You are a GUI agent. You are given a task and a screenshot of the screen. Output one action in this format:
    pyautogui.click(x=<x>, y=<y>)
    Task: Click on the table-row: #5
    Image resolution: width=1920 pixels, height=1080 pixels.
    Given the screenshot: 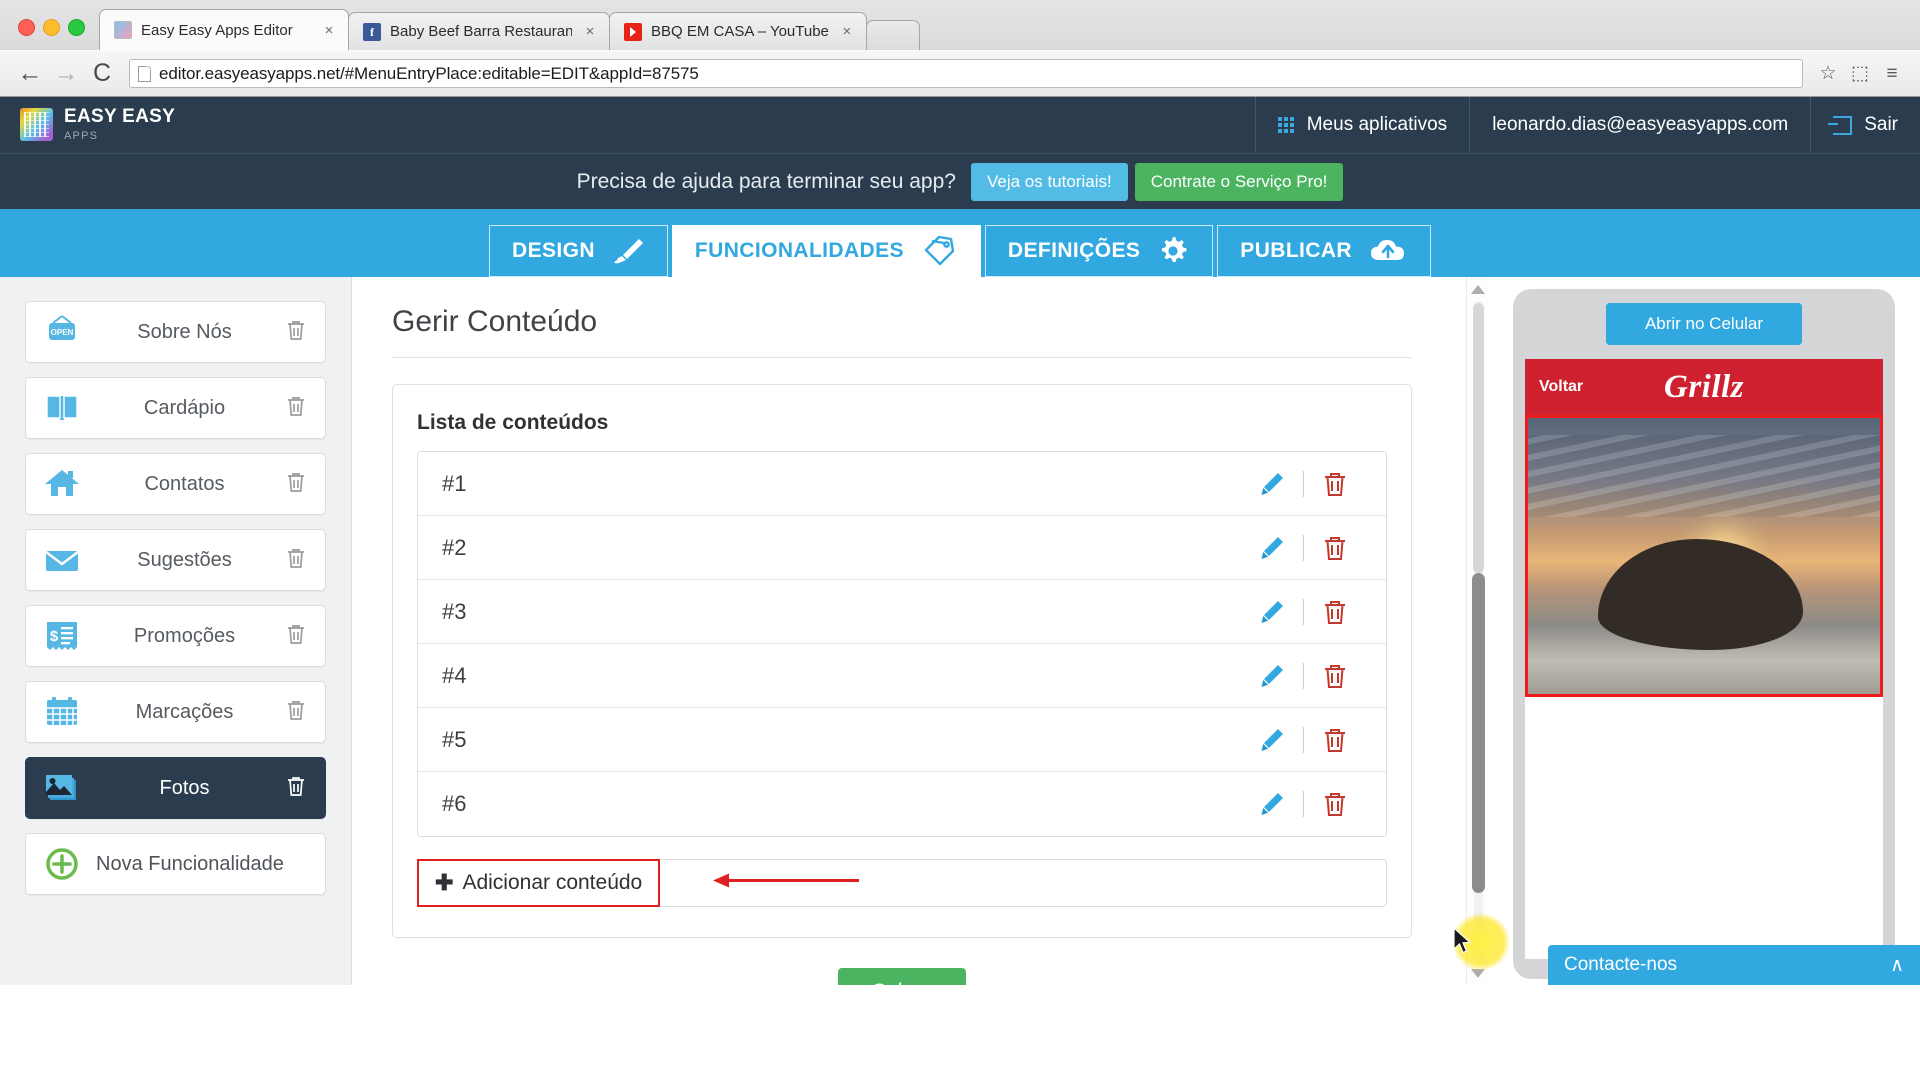 What is the action you would take?
    pyautogui.click(x=902, y=740)
    